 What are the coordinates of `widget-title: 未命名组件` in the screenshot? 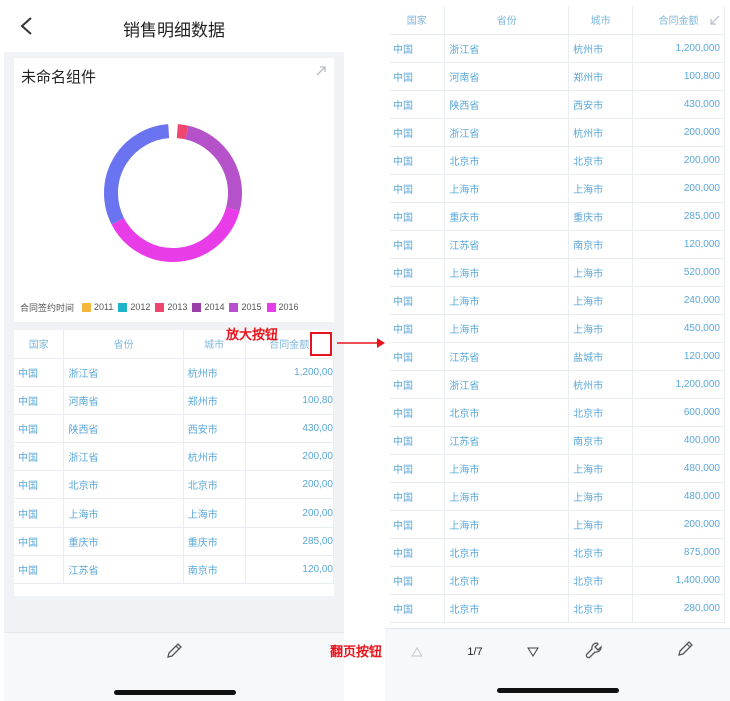 It's located at (59, 77).